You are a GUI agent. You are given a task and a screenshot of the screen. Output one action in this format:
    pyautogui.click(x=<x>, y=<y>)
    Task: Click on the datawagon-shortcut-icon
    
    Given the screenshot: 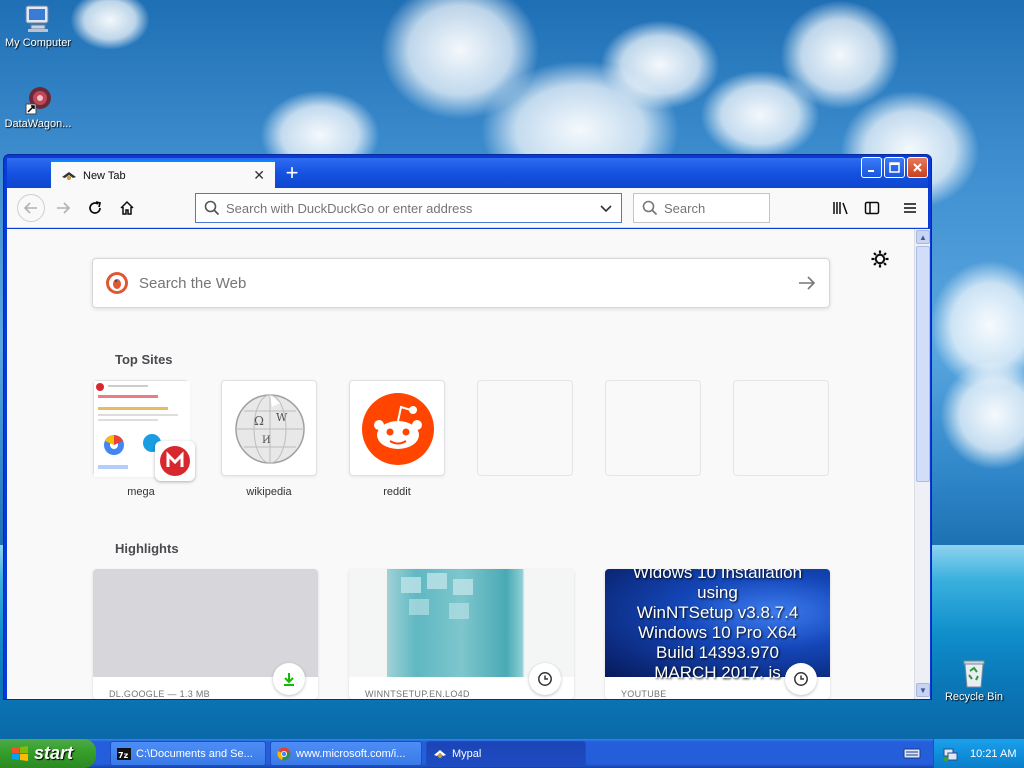 What is the action you would take?
    pyautogui.click(x=38, y=100)
    